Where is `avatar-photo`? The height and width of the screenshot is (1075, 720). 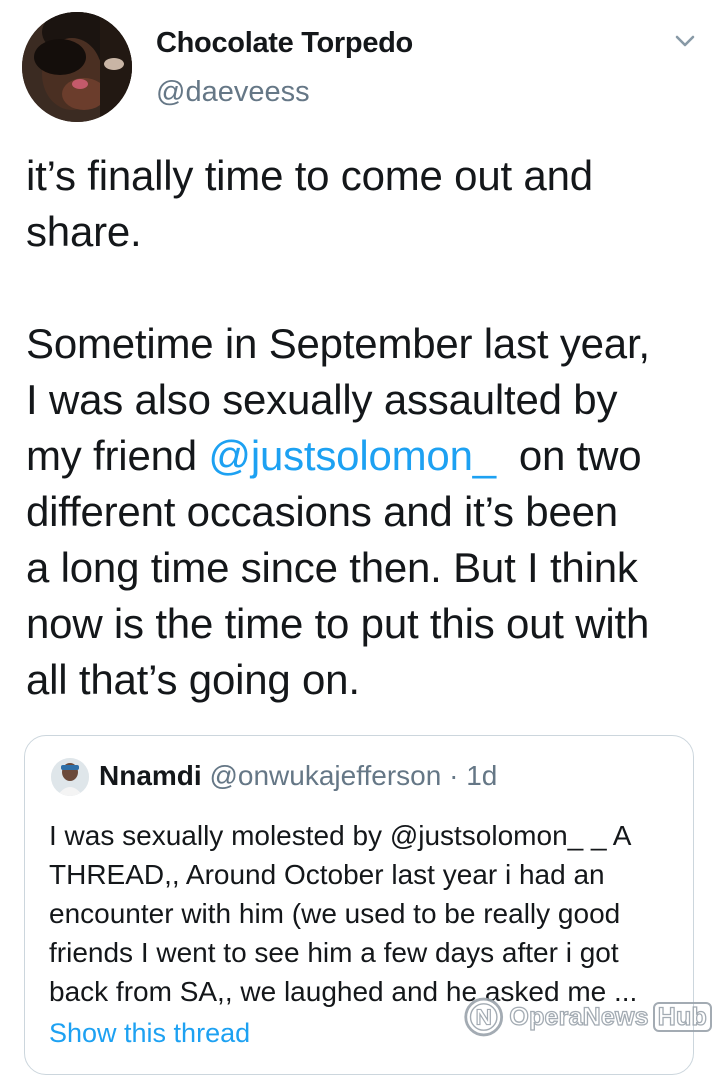 avatar-photo is located at coordinates (77, 67).